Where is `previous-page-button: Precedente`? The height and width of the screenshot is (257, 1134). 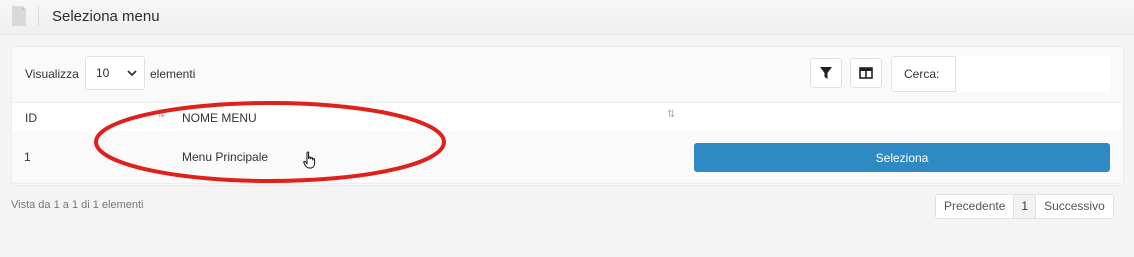 previous-page-button: Precedente is located at coordinates (974, 206).